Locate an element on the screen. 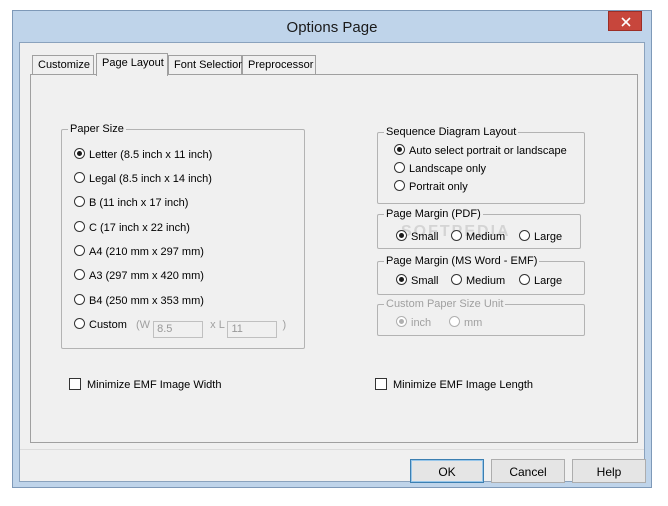 The height and width of the screenshot is (506, 668). sequence-layout-legend: Sequence Diagram Layout is located at coordinates (451, 132).